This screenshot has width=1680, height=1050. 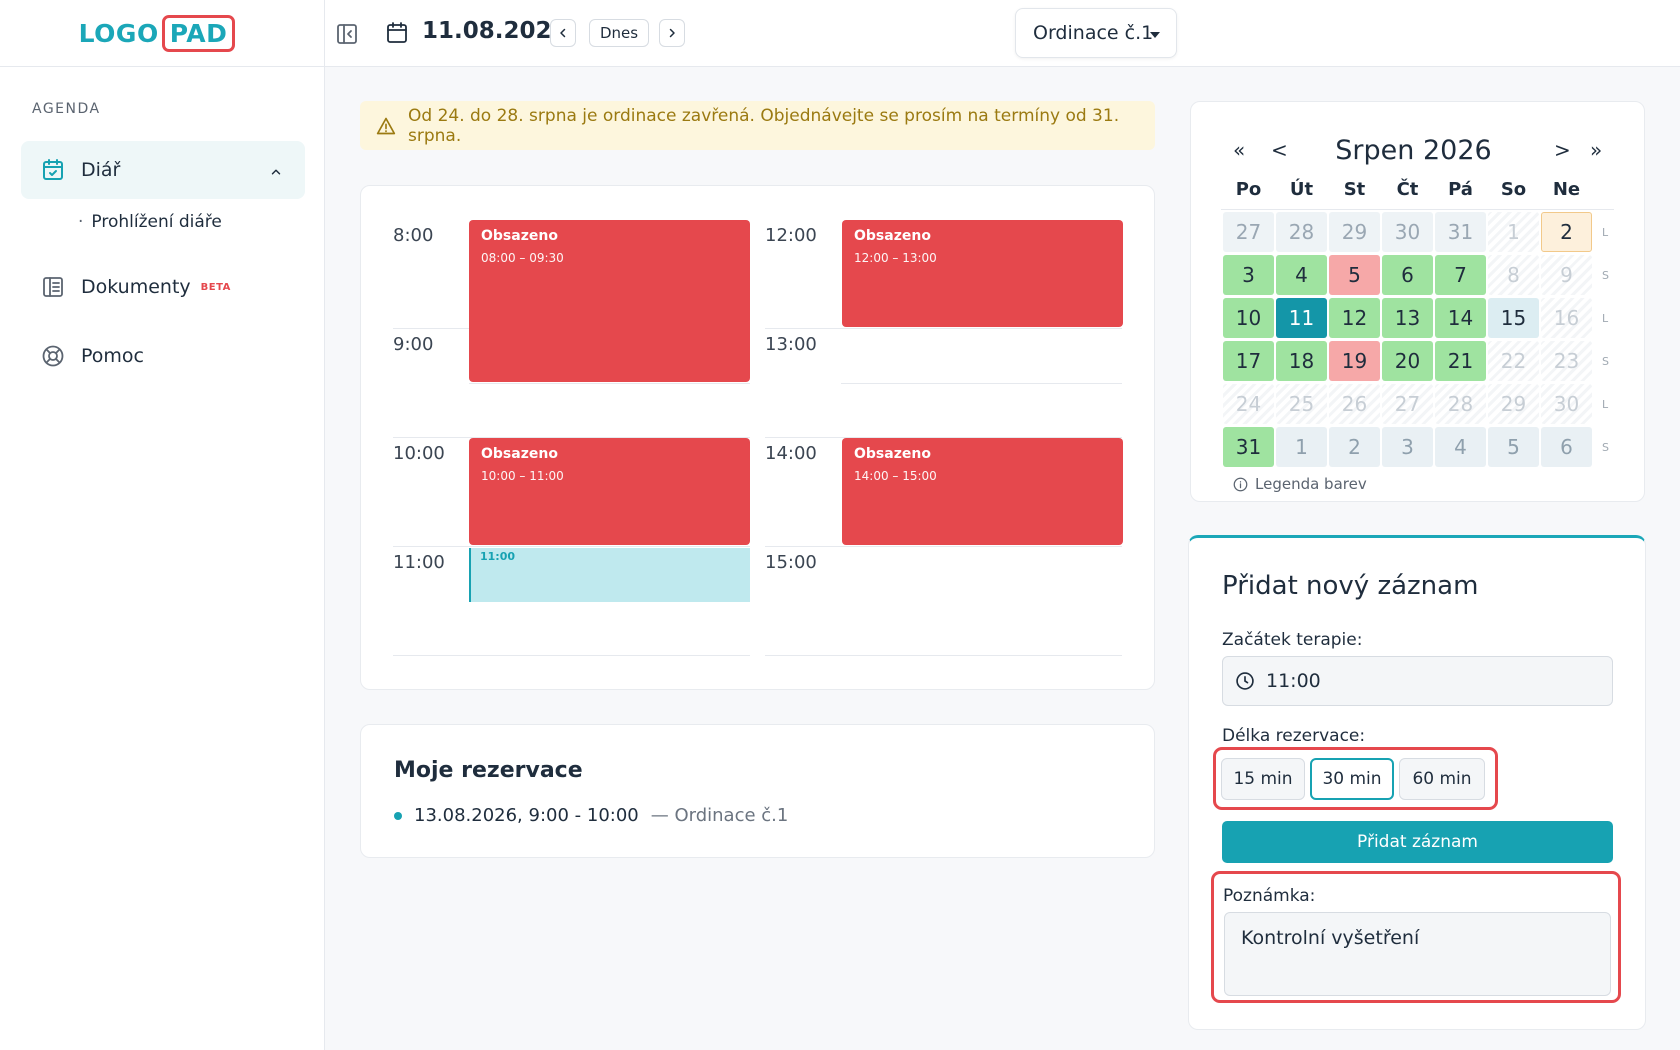 I want to click on note-textarea: Kontrolní vyšetření, so click(x=1417, y=954).